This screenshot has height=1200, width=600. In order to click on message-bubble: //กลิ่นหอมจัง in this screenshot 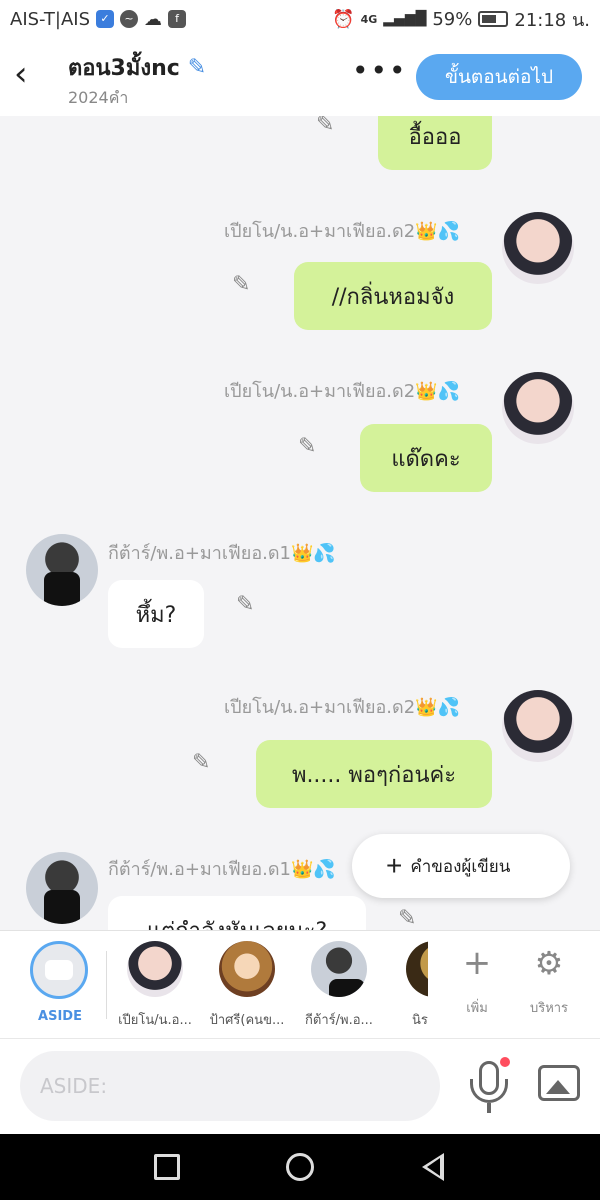, I will do `click(393, 296)`.